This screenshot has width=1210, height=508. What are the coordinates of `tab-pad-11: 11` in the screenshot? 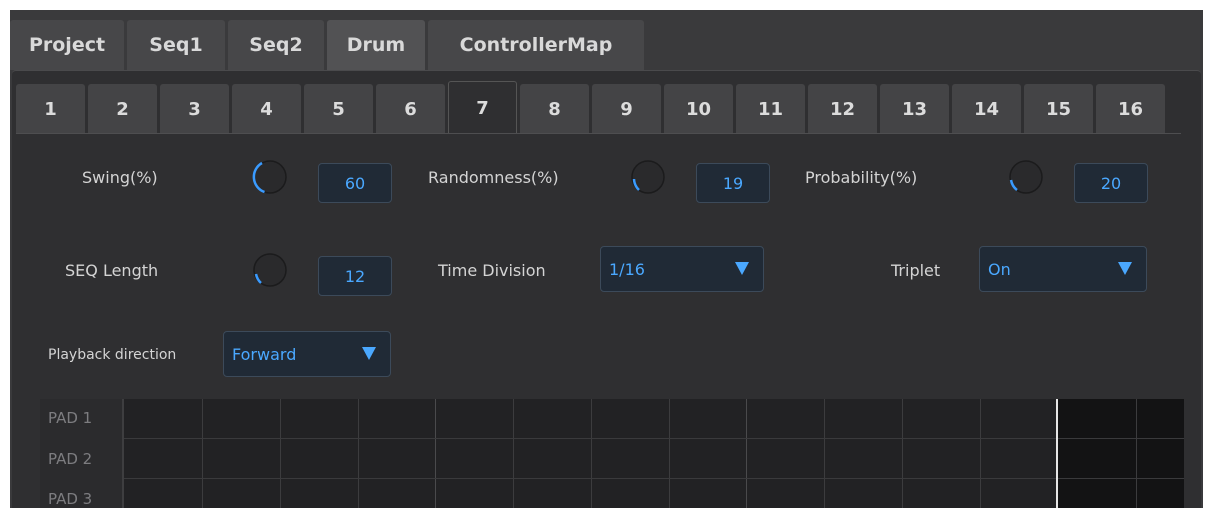 It's located at (770, 109).